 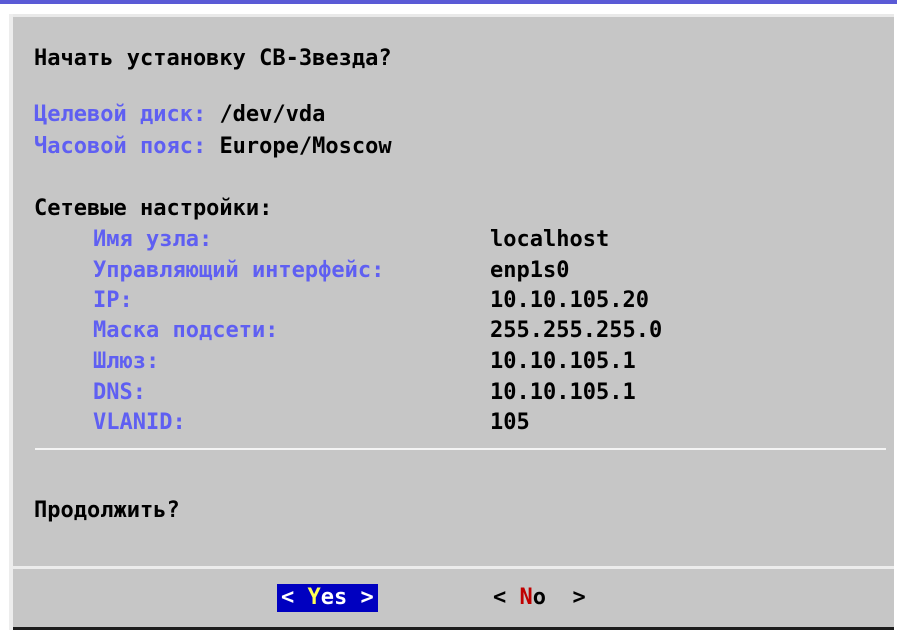 I want to click on no-button: < No >, so click(x=539, y=598).